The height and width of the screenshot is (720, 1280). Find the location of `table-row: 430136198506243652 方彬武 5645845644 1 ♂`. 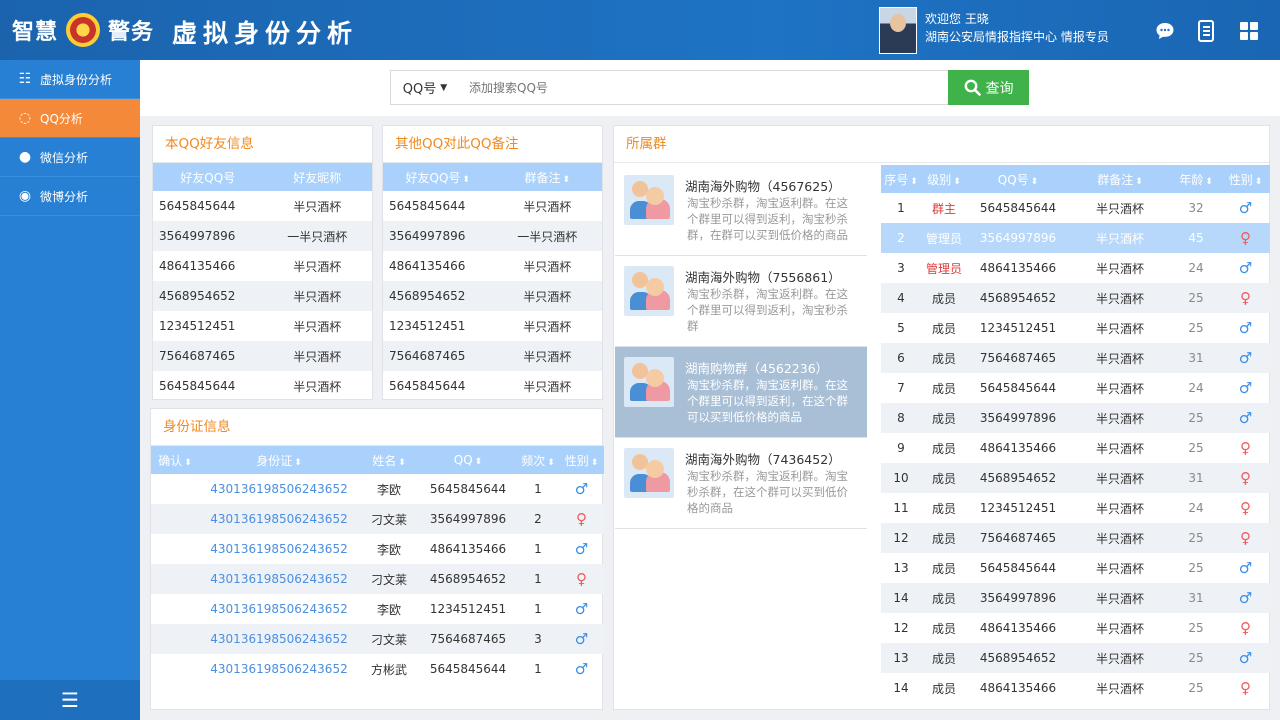

table-row: 430136198506243652 方彬武 5645845644 1 ♂ is located at coordinates (377, 669).